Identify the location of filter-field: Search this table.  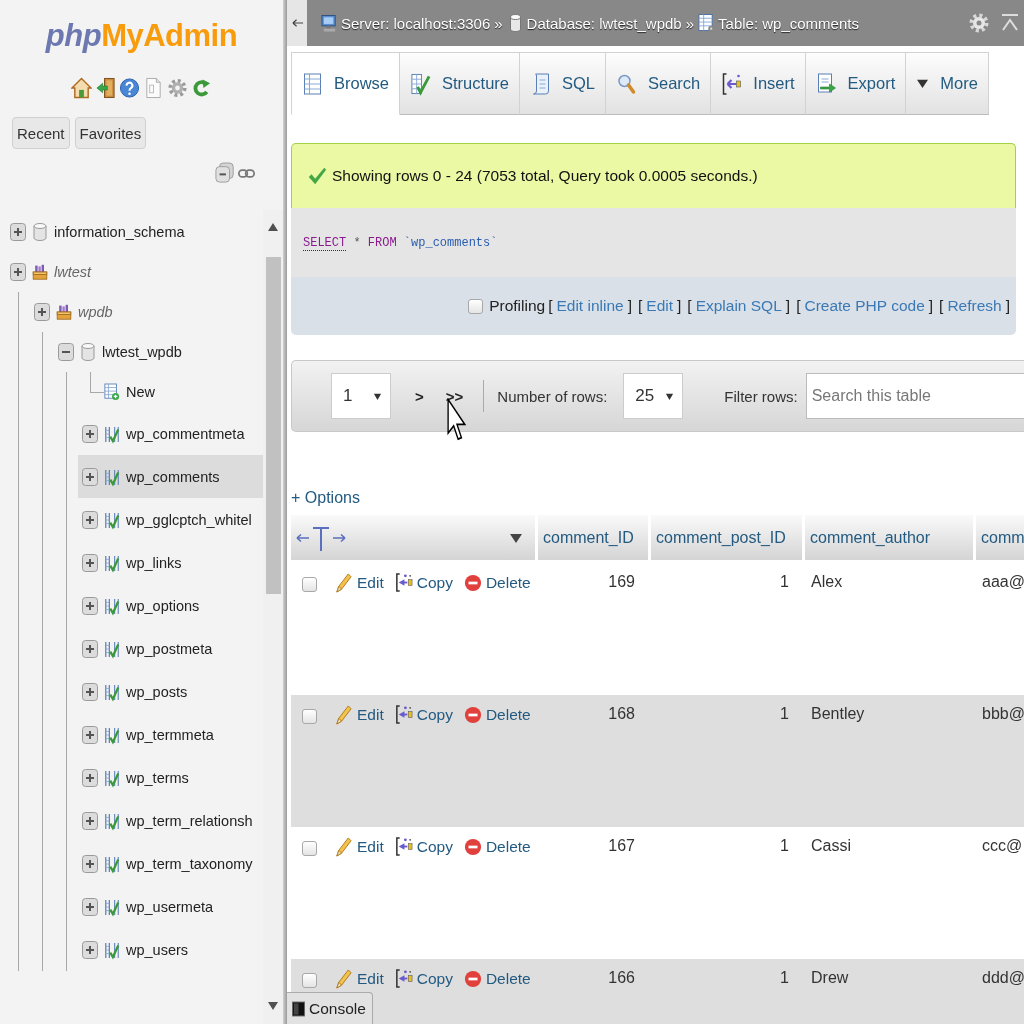
(914, 396).